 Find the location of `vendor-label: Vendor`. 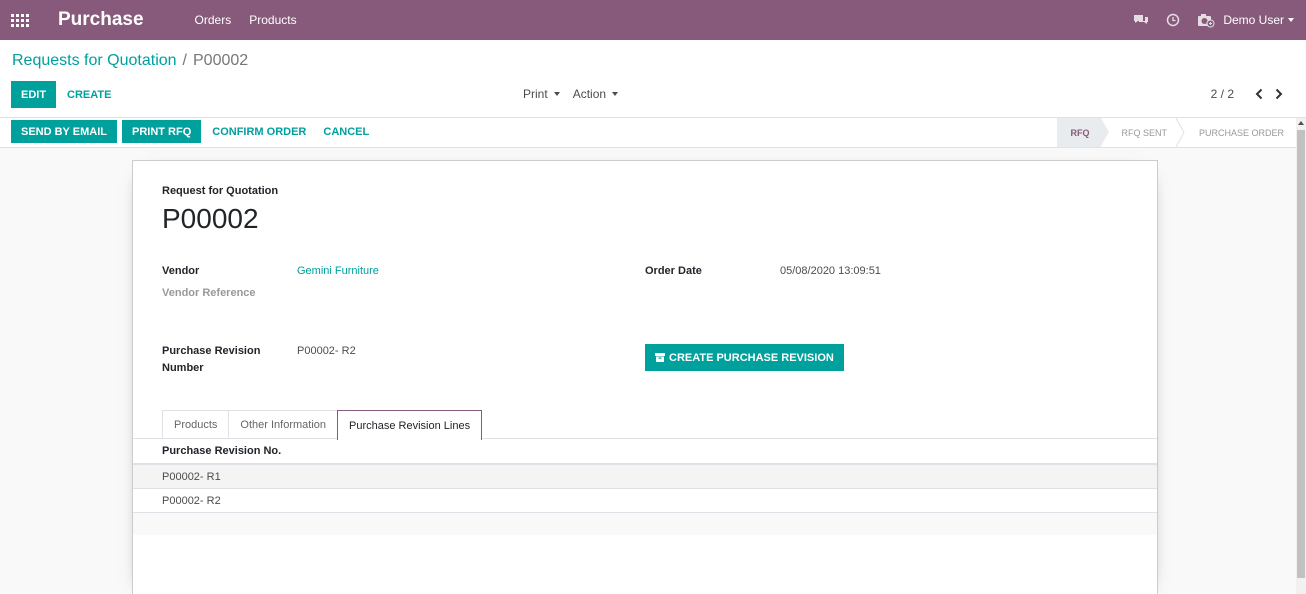

vendor-label: Vendor is located at coordinates (181, 271).